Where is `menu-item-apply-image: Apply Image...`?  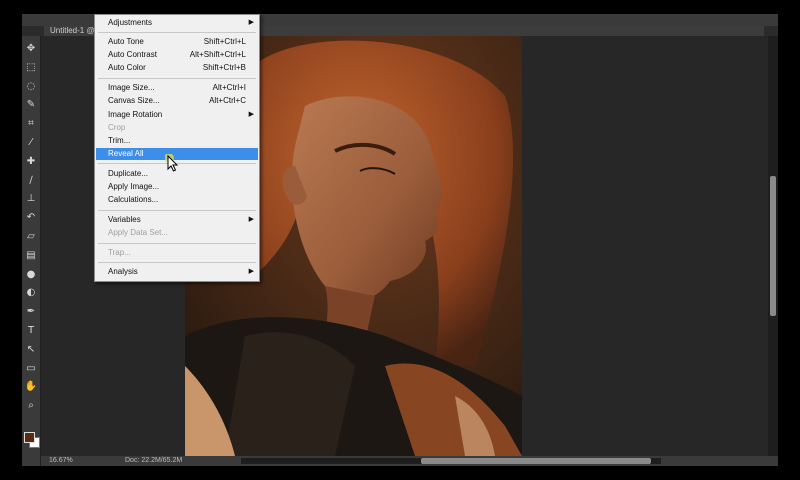 menu-item-apply-image: Apply Image... is located at coordinates (177, 187).